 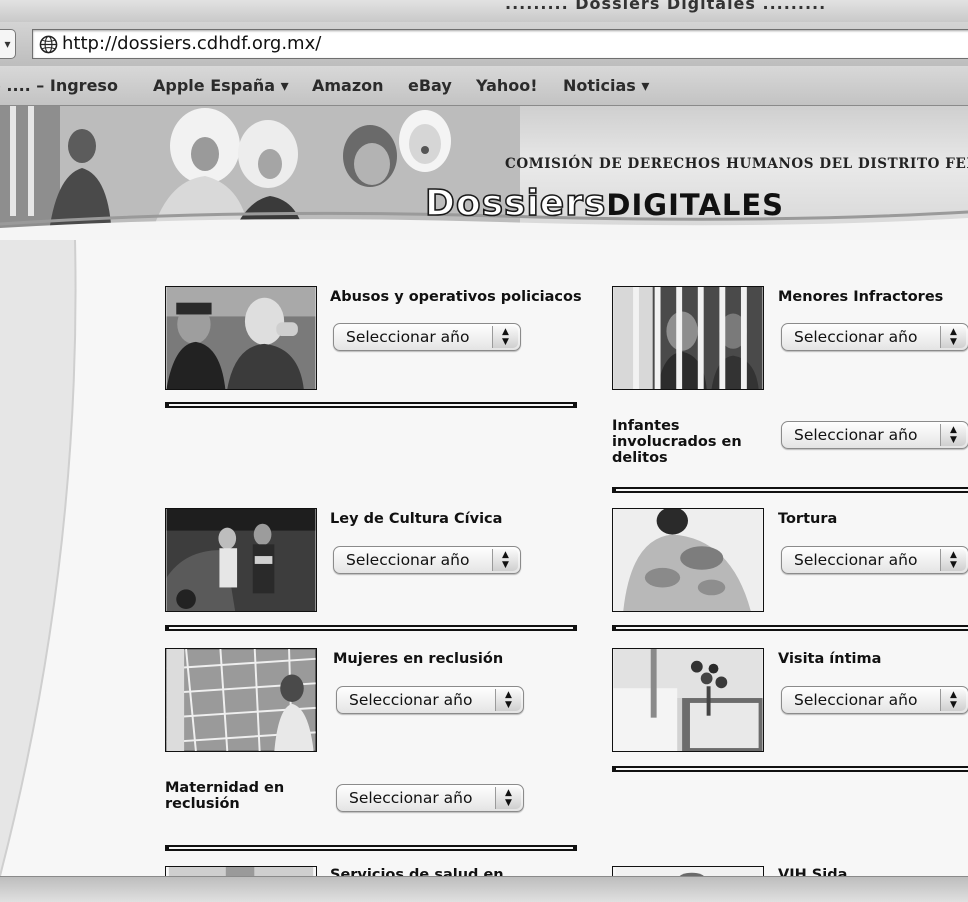 I want to click on dossier-thumbnail-vih, so click(x=688, y=871).